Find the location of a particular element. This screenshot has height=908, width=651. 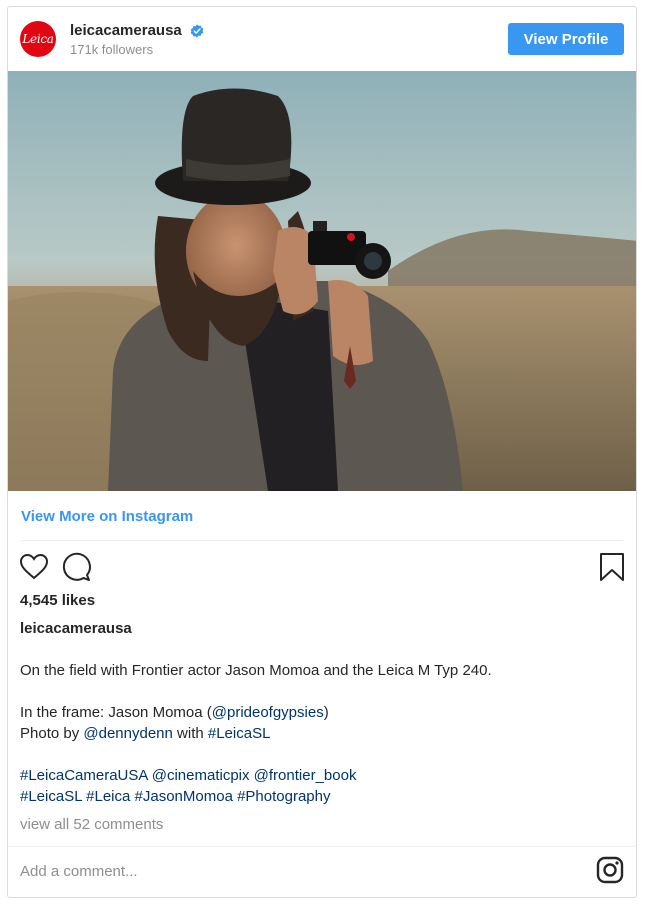

followers-count: 171k followers is located at coordinates (112, 49).